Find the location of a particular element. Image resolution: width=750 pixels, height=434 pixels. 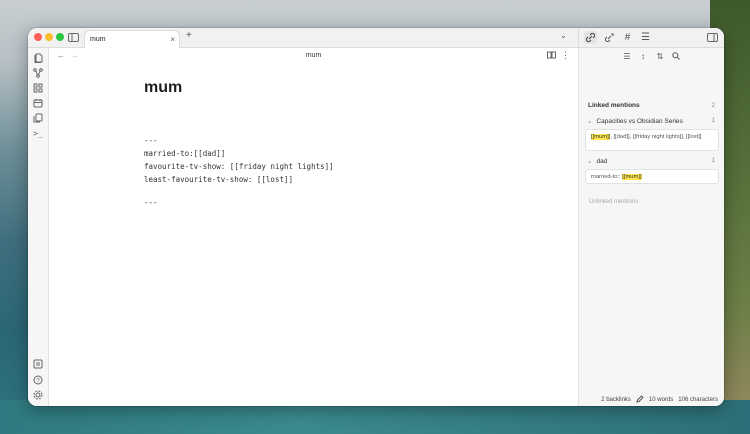

search-icon is located at coordinates (676, 57).